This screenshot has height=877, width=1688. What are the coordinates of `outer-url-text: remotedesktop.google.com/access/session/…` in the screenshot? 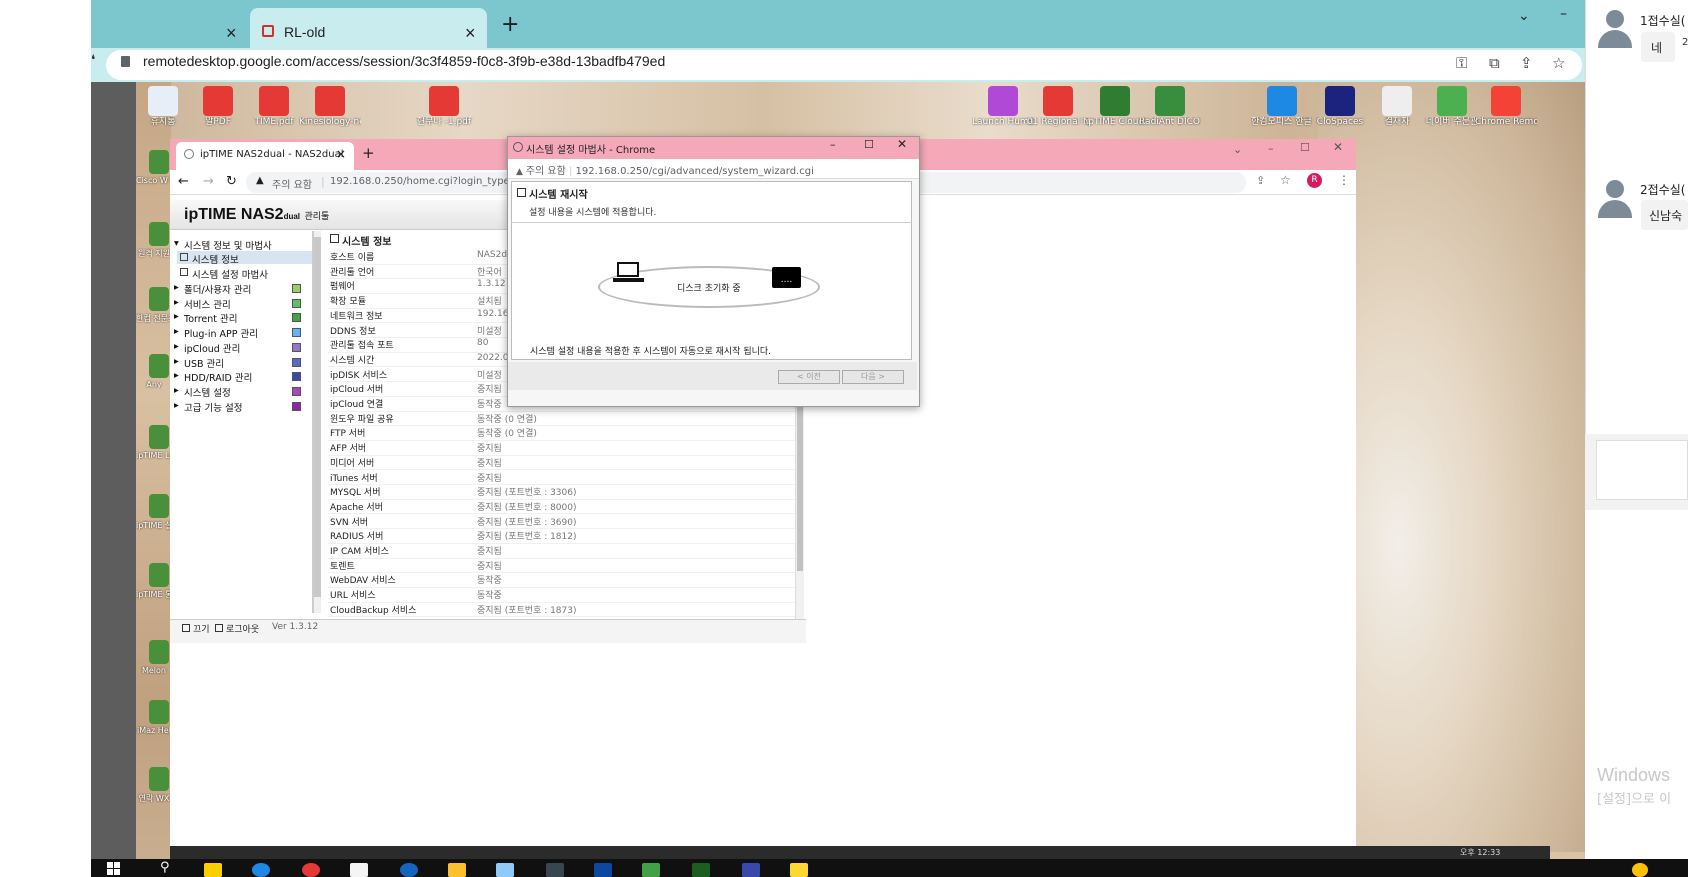 It's located at (404, 61).